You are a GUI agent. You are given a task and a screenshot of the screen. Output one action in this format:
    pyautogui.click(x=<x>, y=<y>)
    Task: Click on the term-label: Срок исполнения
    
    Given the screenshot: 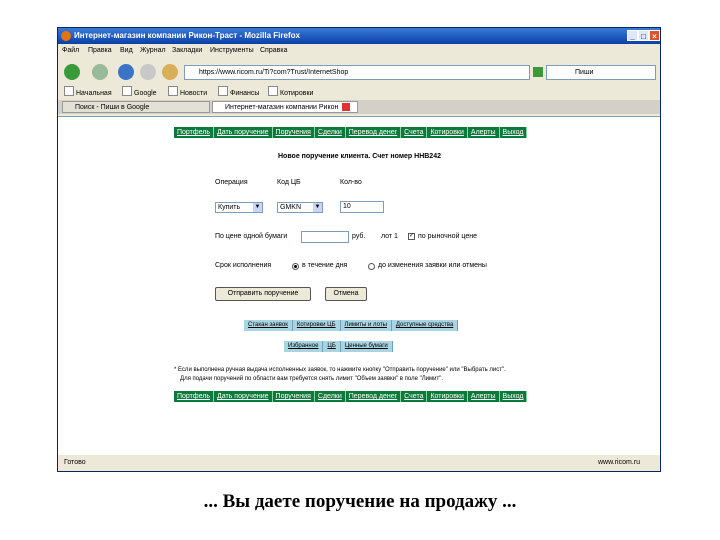 What is the action you would take?
    pyautogui.click(x=243, y=265)
    